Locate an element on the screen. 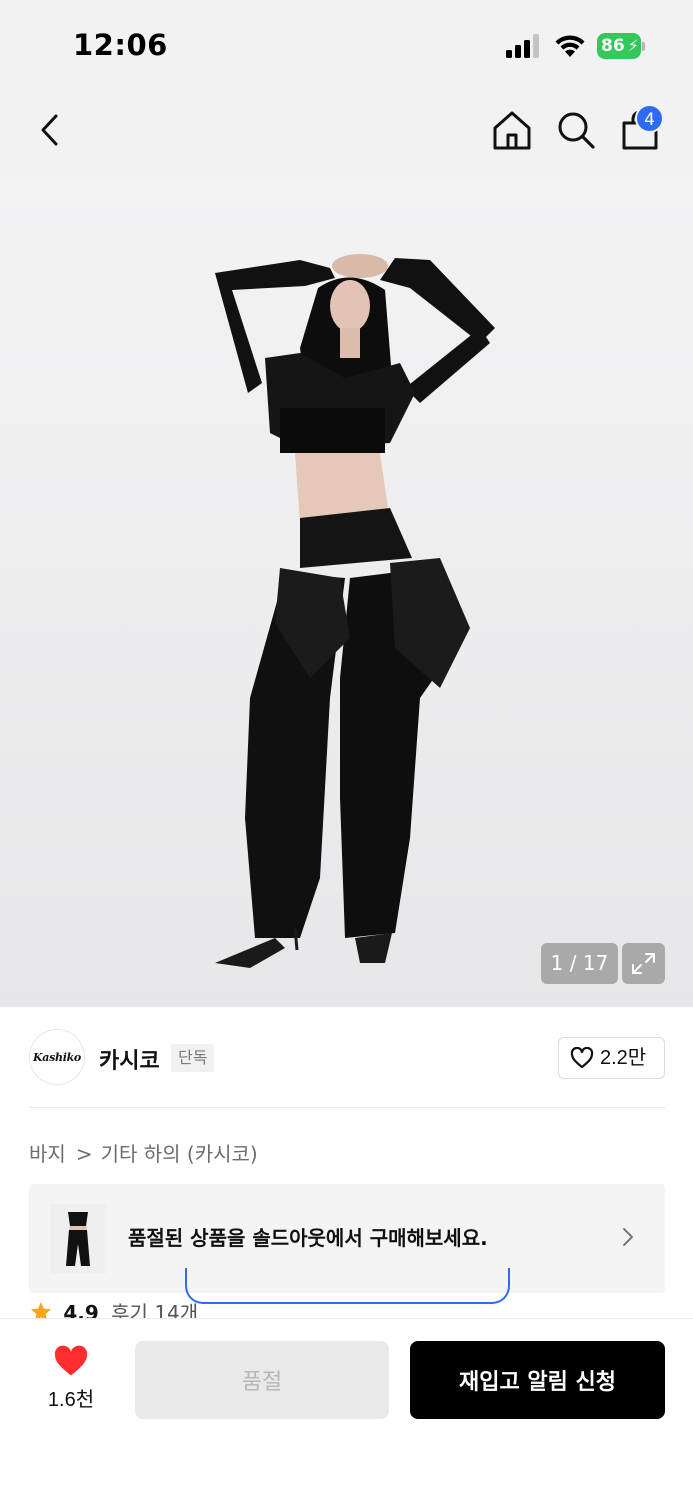 The width and height of the screenshot is (693, 1500). home-button is located at coordinates (512, 130).